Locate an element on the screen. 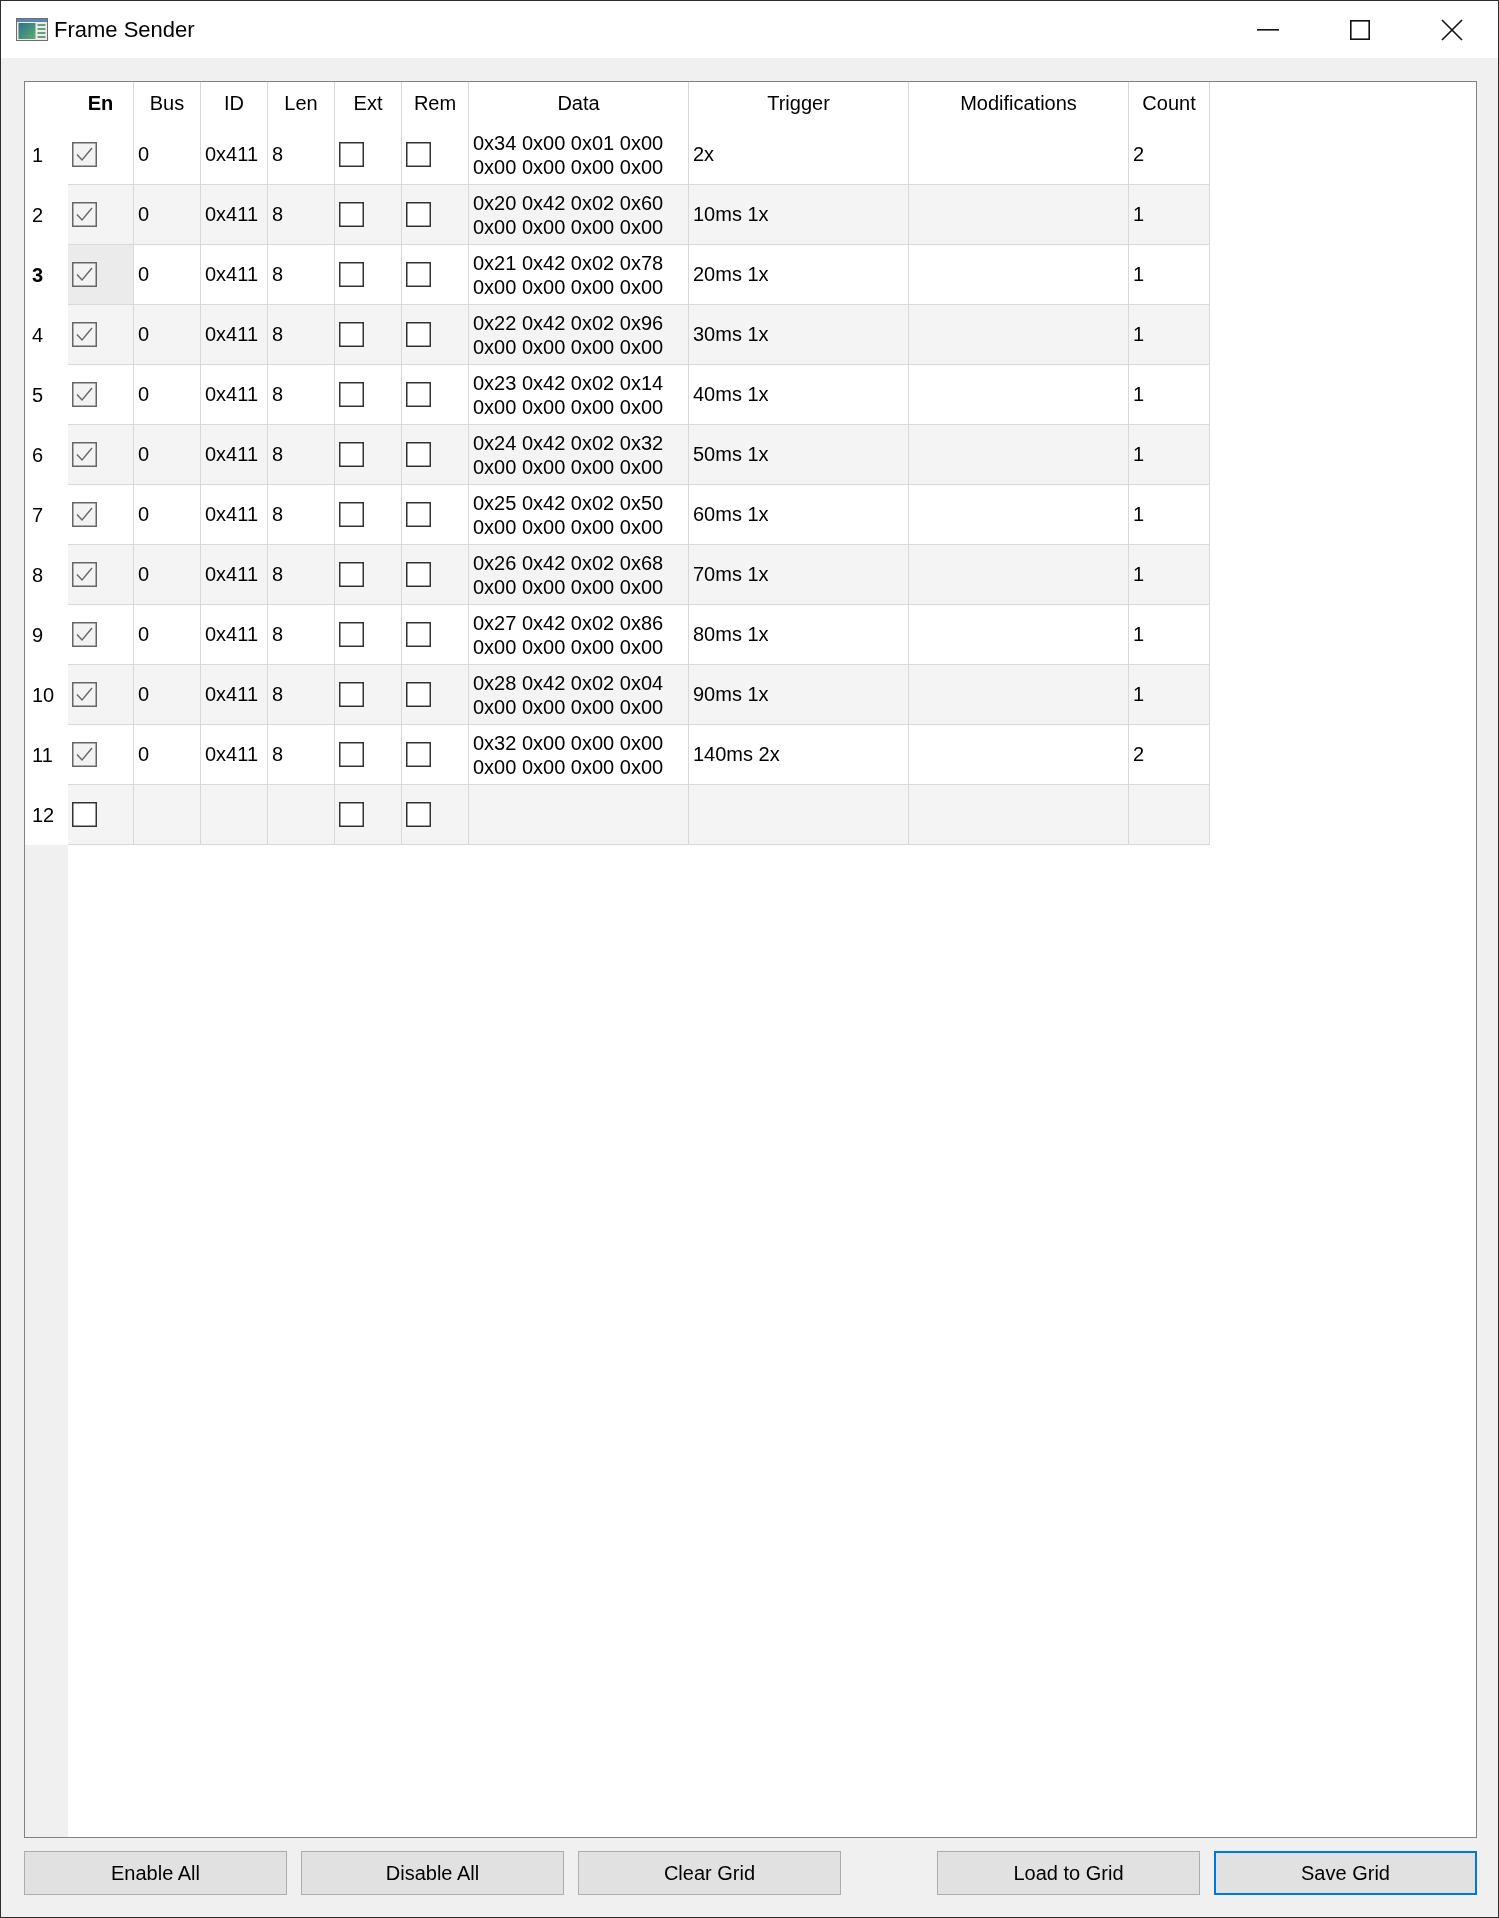  table-cell: 0x25 0x42 0x02 0x50 0x00 0x00 0x00 0x00 is located at coordinates (579, 515).